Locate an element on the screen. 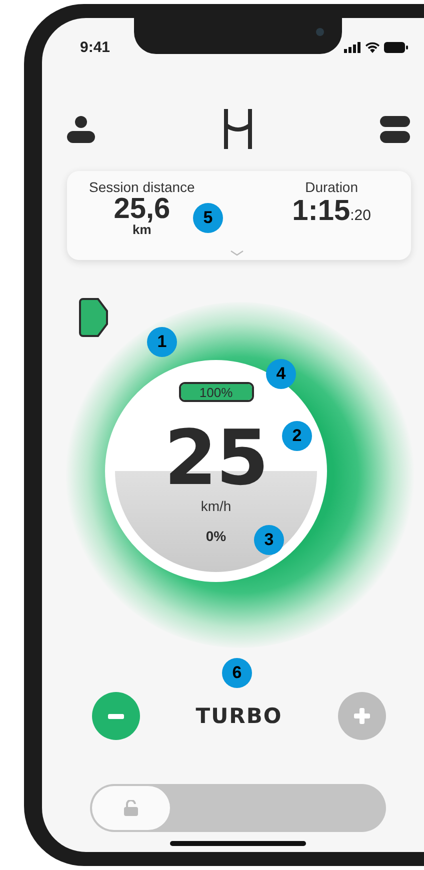  plus-icon is located at coordinates (362, 716).